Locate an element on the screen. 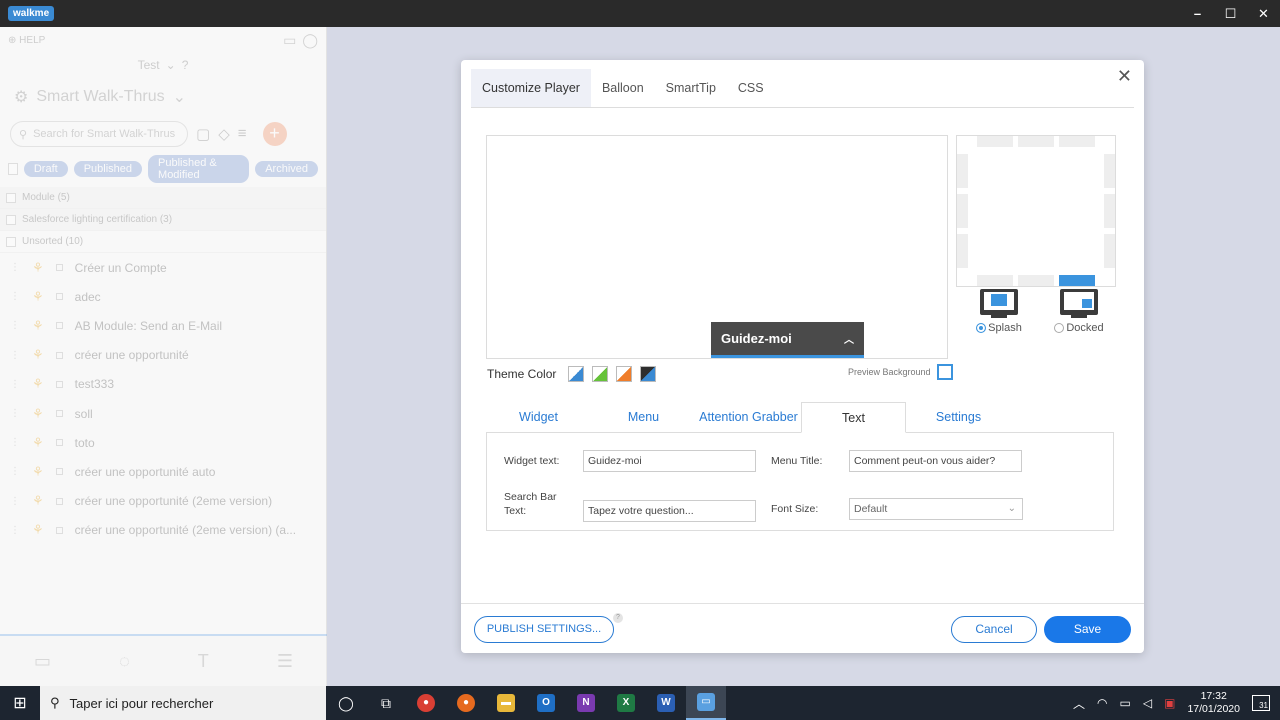 The image size is (1280, 720). tab-menu: Menu is located at coordinates (643, 417).